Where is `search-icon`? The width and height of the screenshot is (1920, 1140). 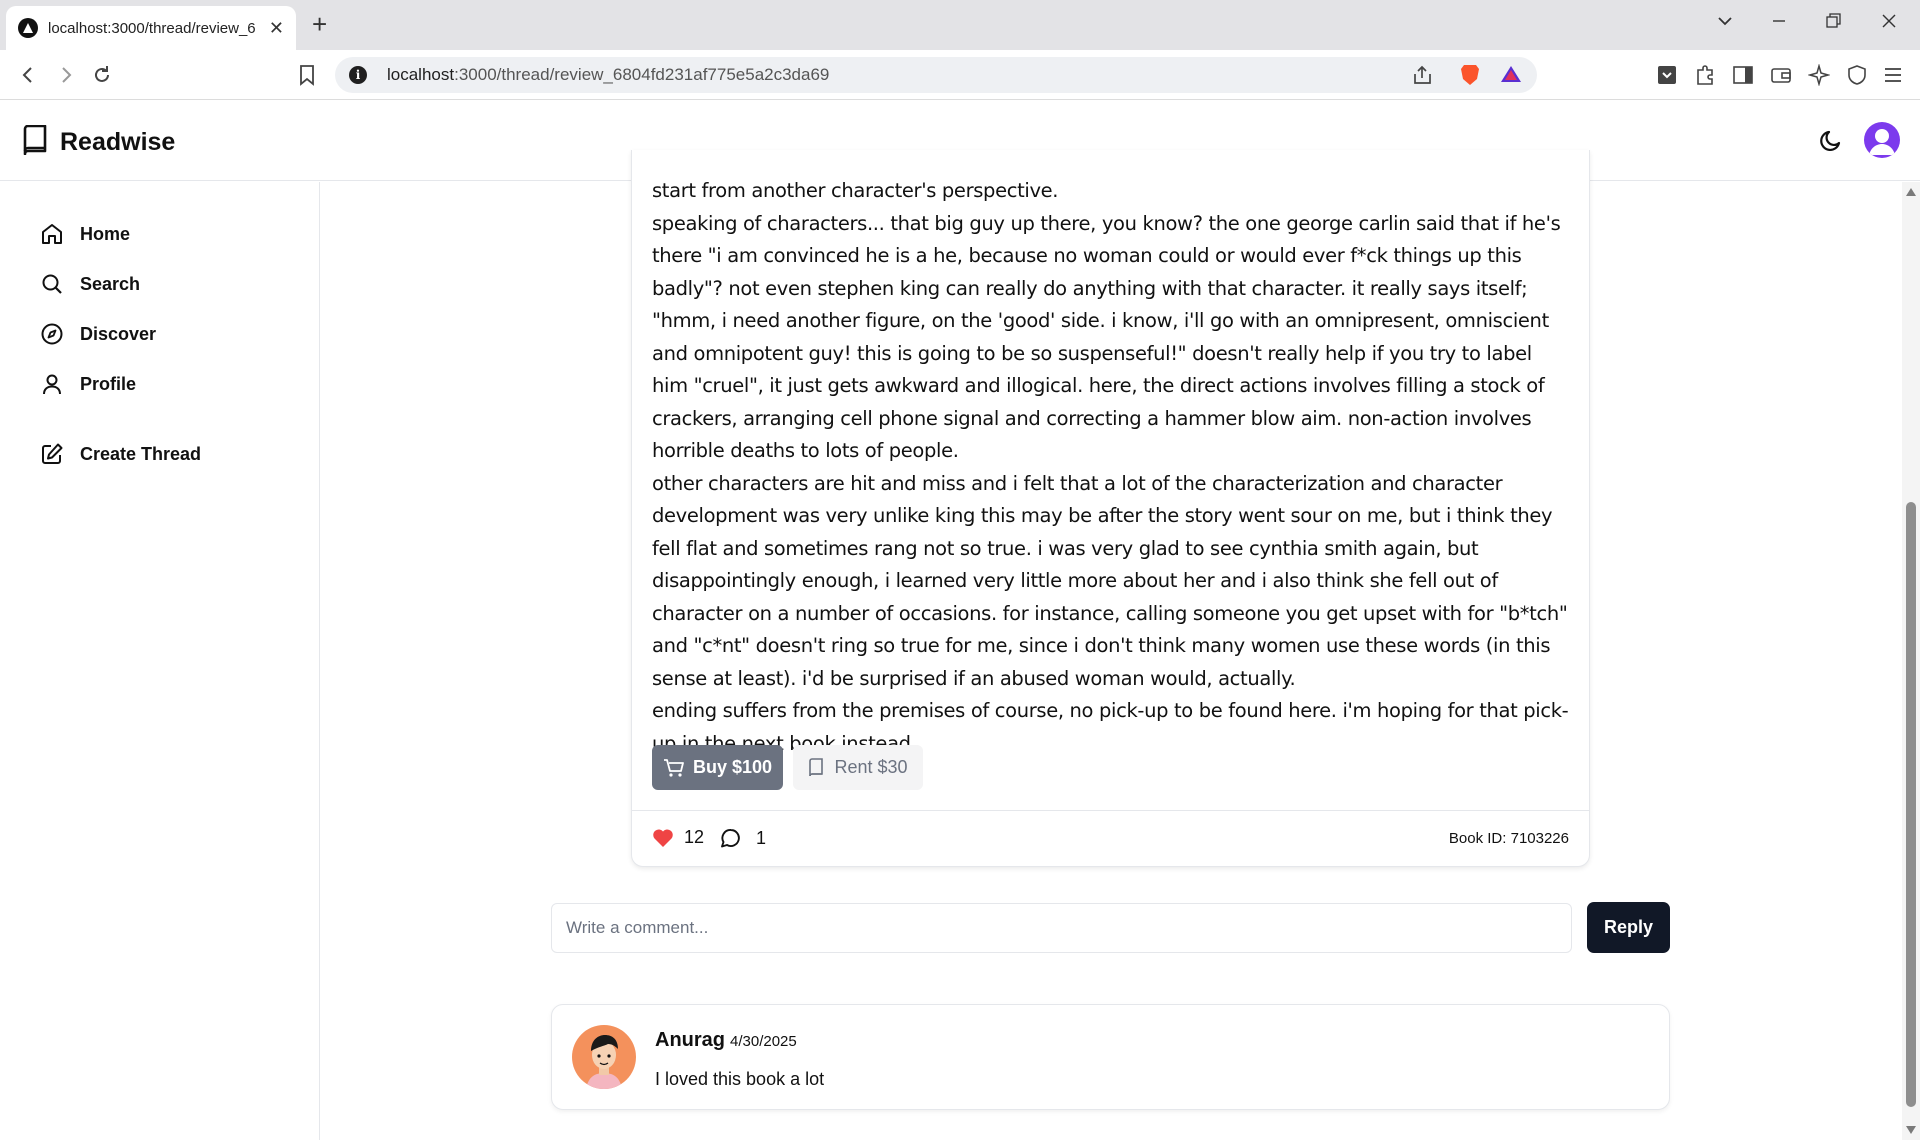
search-icon is located at coordinates (52, 284).